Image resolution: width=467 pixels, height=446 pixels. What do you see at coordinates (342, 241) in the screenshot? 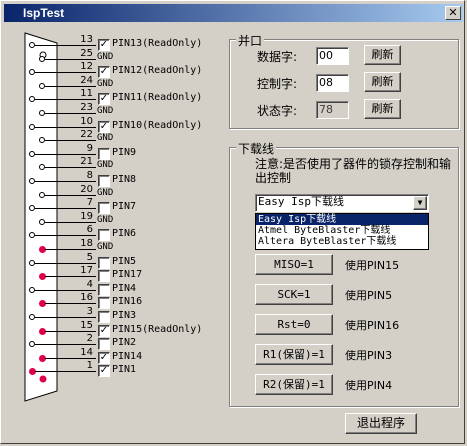
I see `cable-option: Altera ByteBlaster下载线` at bounding box center [342, 241].